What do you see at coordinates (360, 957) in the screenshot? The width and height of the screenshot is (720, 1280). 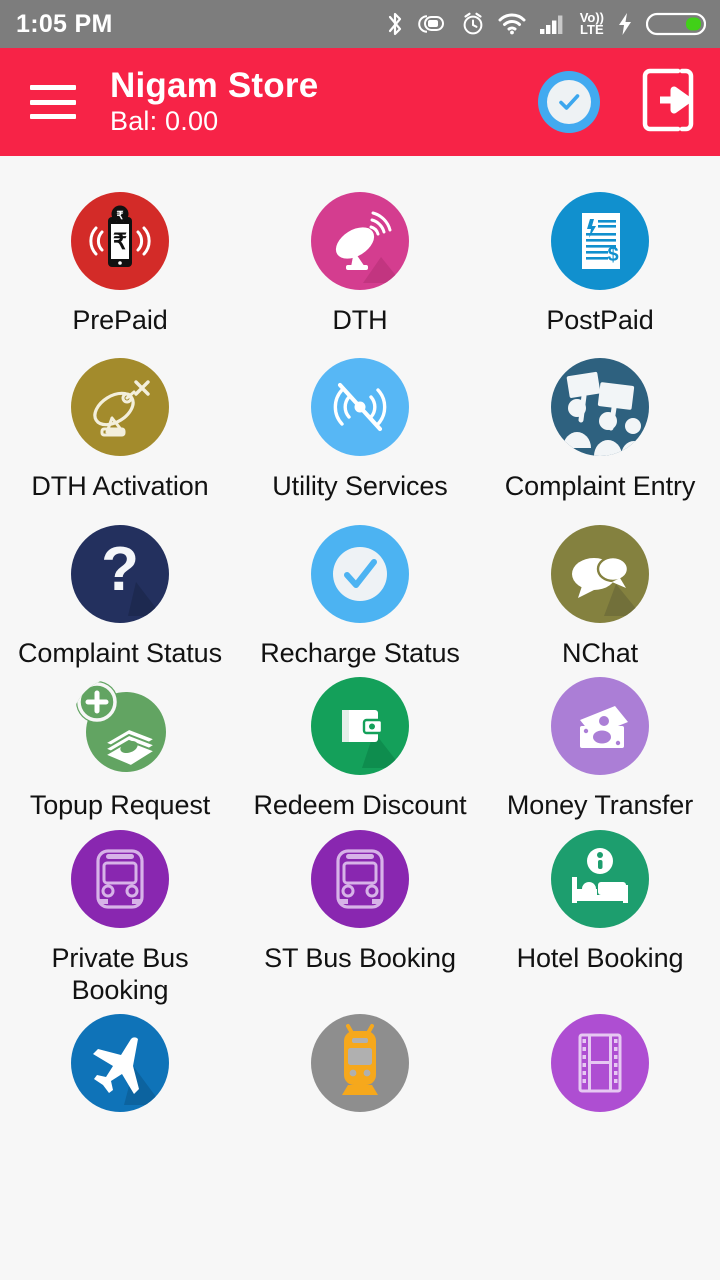 I see `tile-label: ST Bus Booking` at bounding box center [360, 957].